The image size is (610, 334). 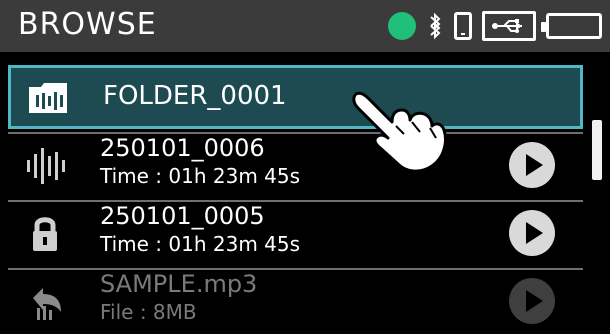 I want to click on item-name: 250101_0005, so click(x=182, y=216).